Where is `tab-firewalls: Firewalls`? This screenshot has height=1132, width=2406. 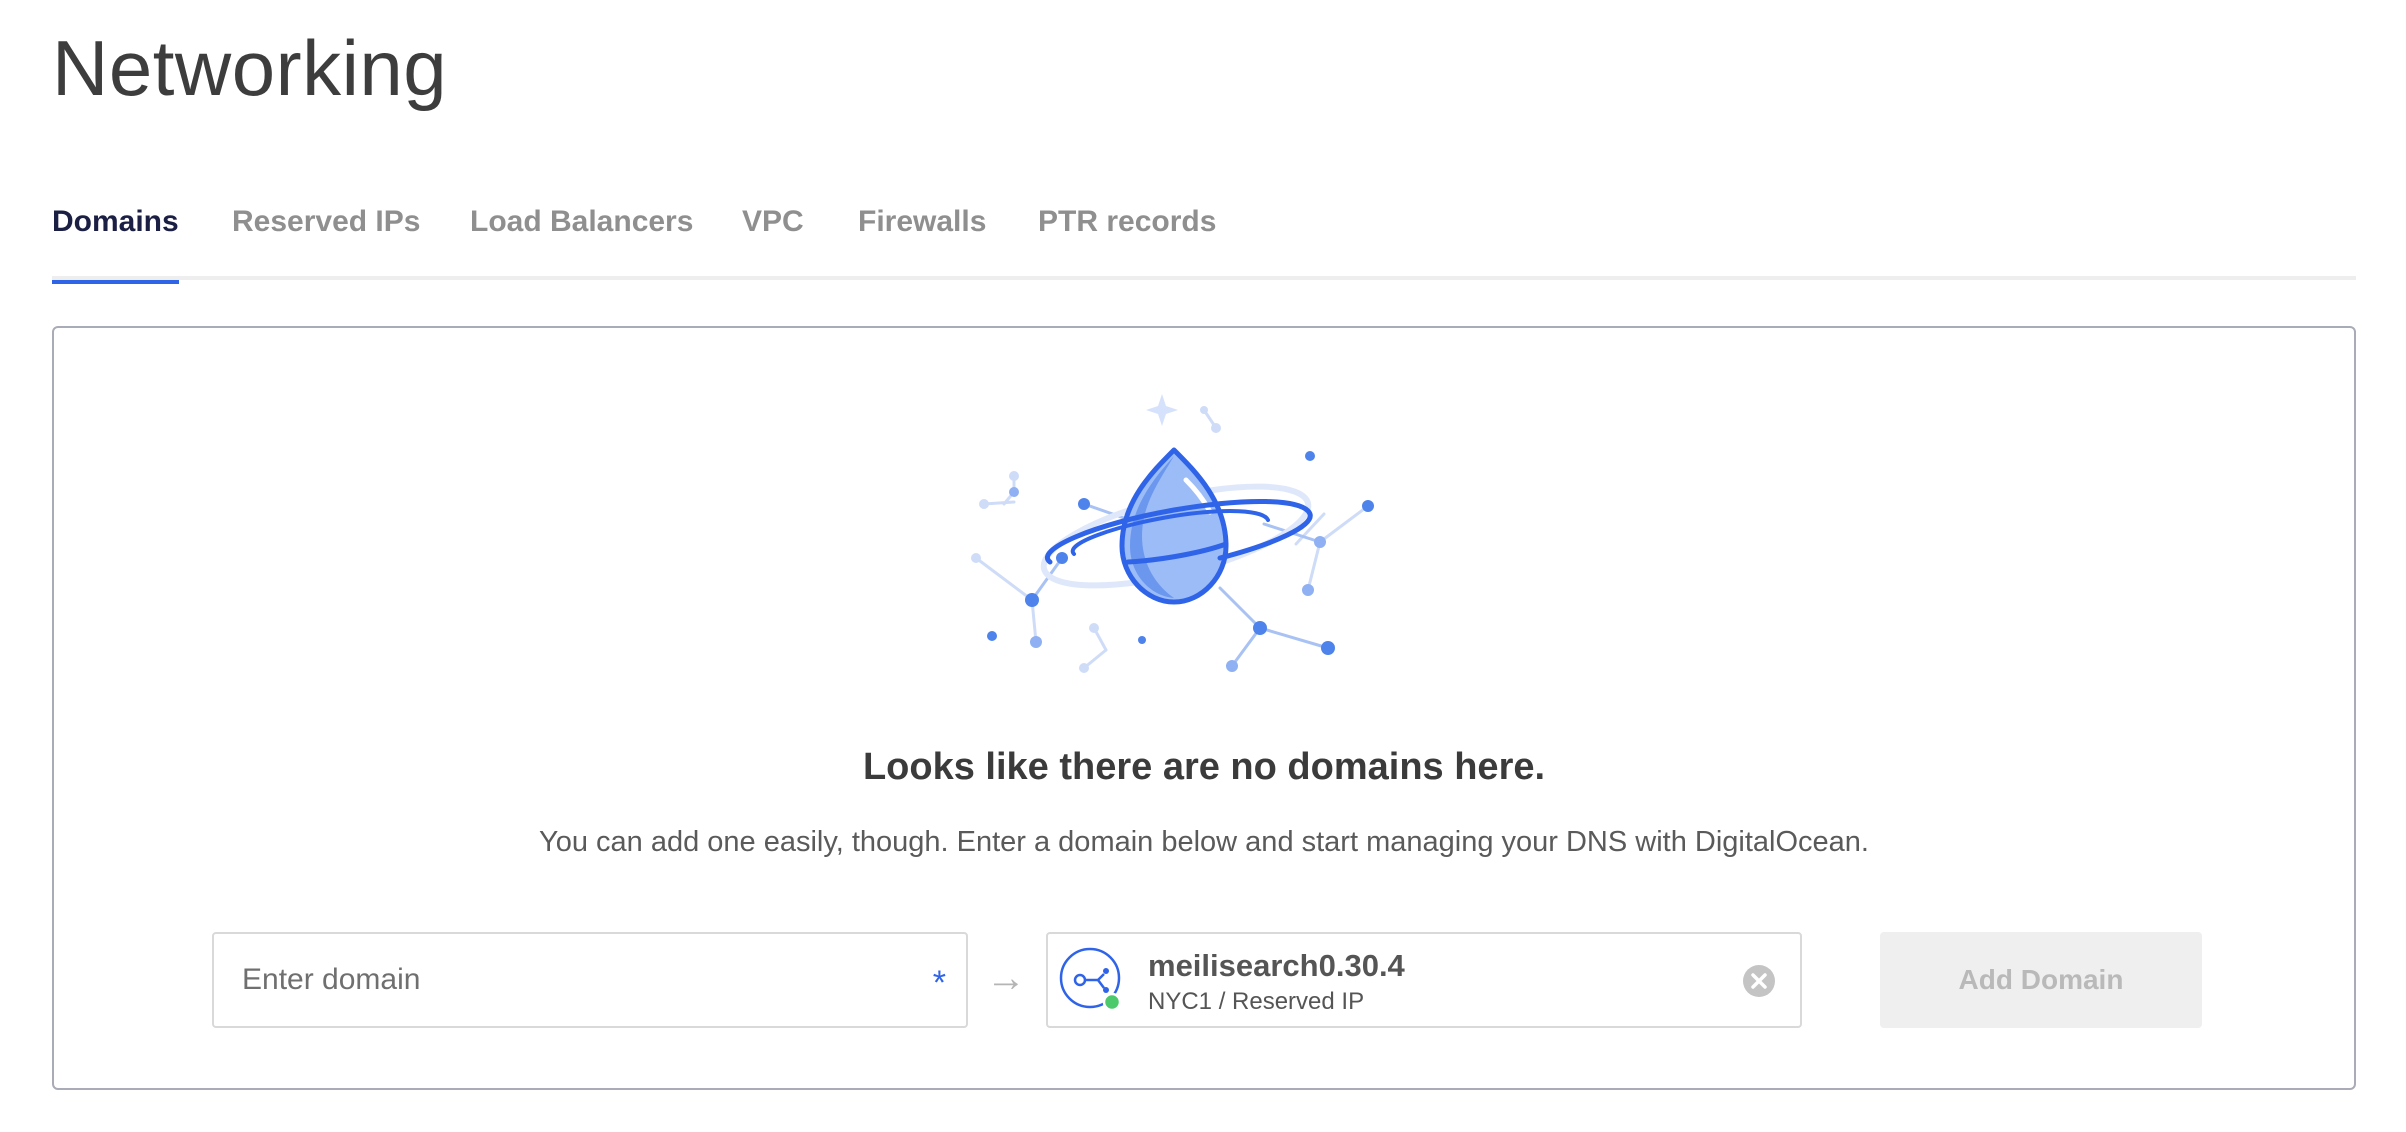
tab-firewalls: Firewalls is located at coordinates (922, 240).